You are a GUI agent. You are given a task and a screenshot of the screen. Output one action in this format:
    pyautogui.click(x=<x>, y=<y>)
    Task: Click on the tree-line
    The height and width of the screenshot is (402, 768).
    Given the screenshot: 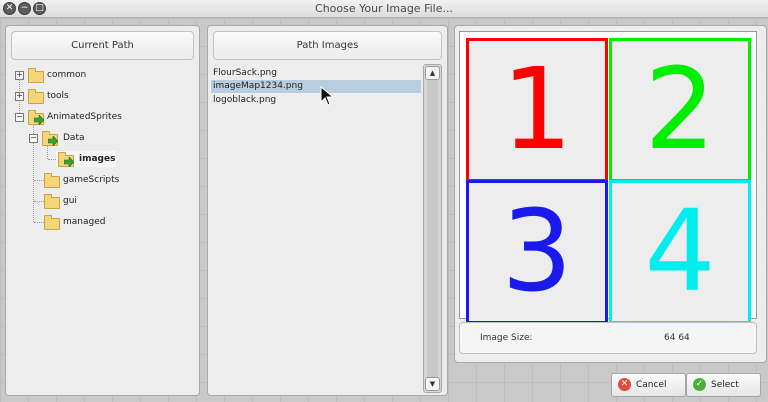 What is the action you would take?
    pyautogui.click(x=47, y=152)
    